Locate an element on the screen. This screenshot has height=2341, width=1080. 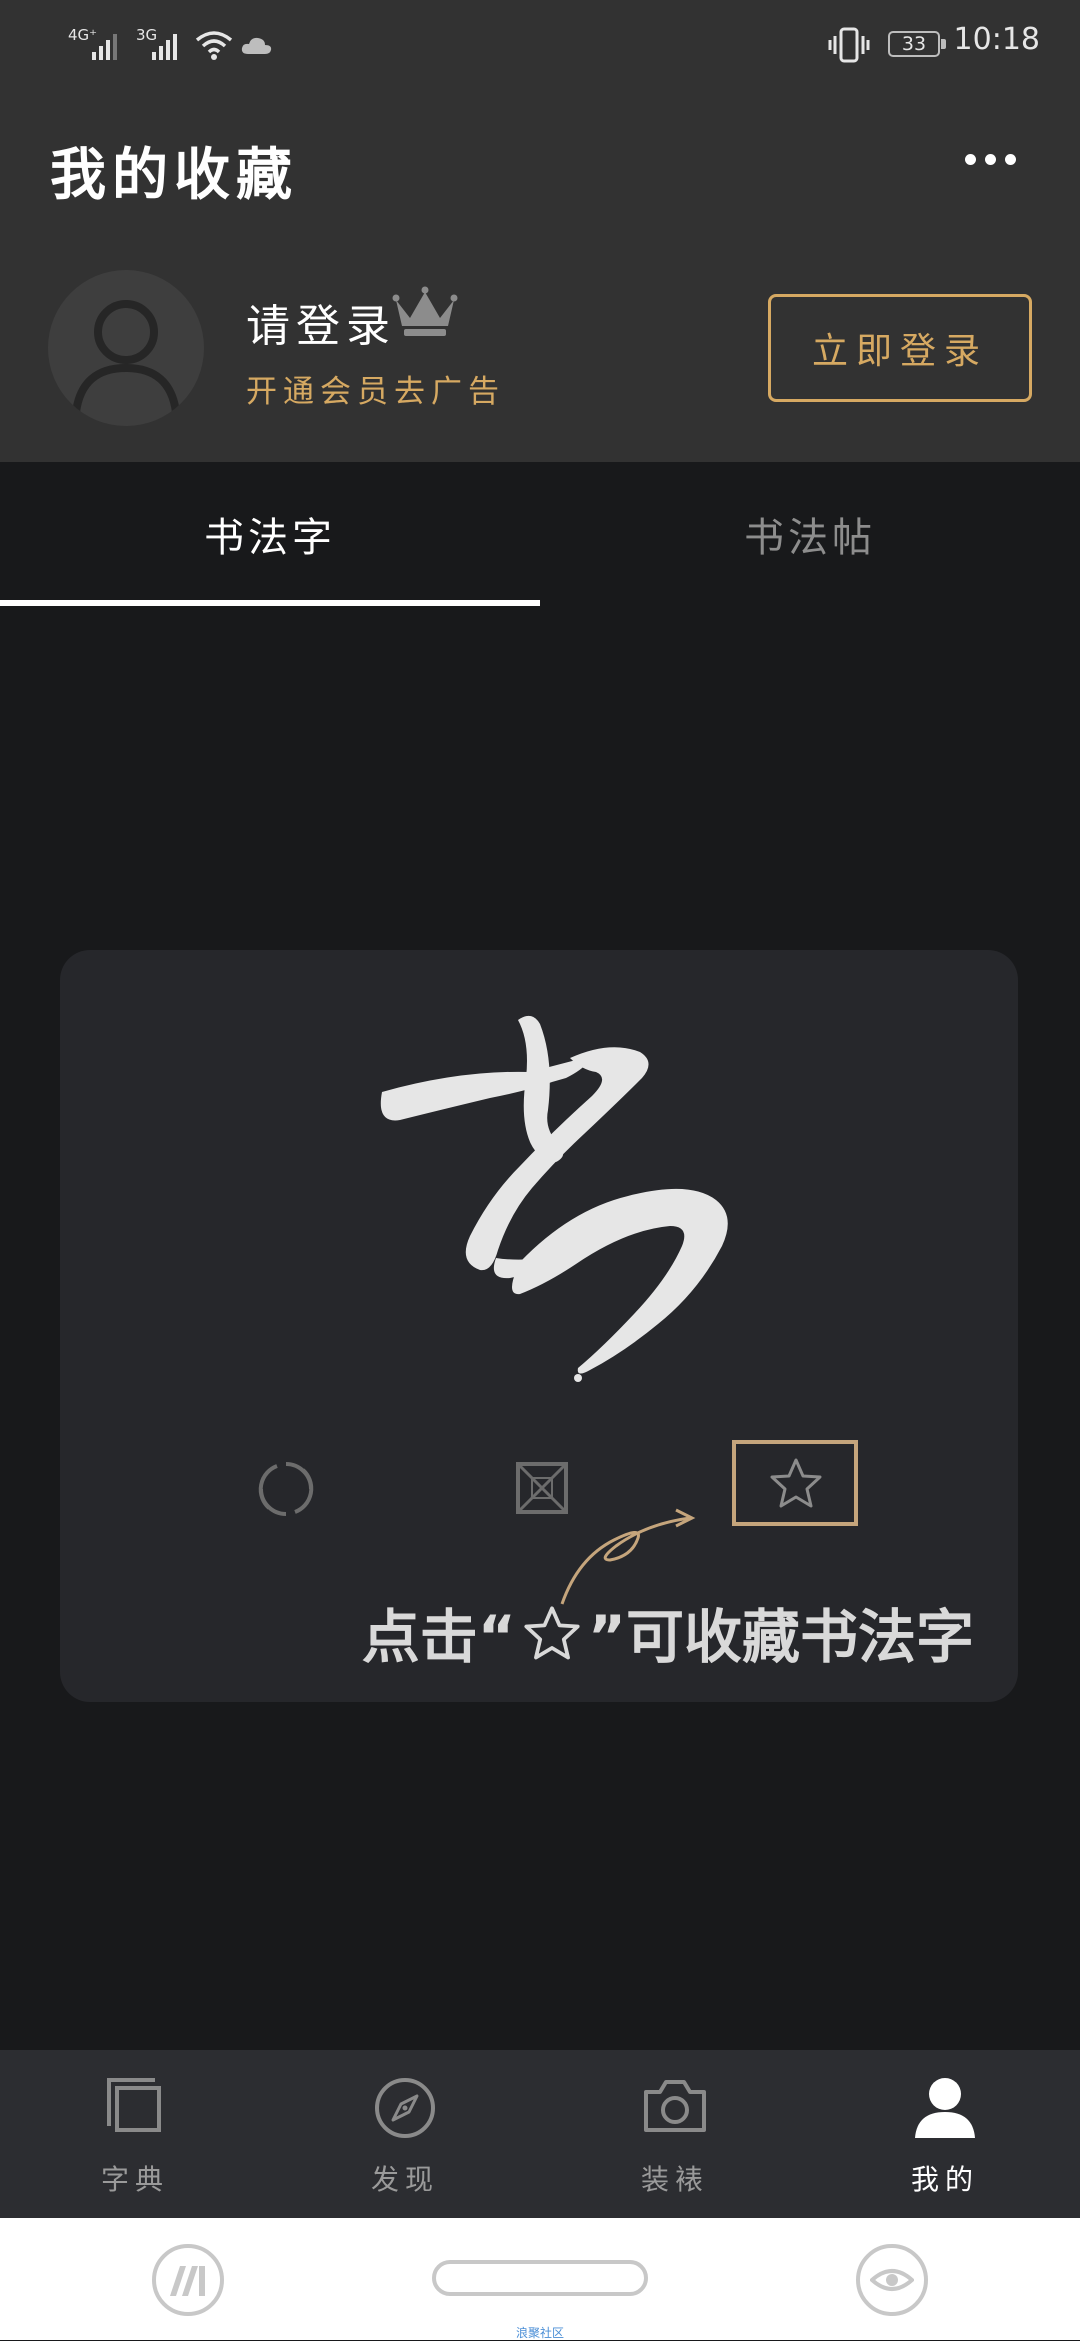
favorite-hint: 点击“ ”可收藏书法字 is located at coordinates (539, 1634).